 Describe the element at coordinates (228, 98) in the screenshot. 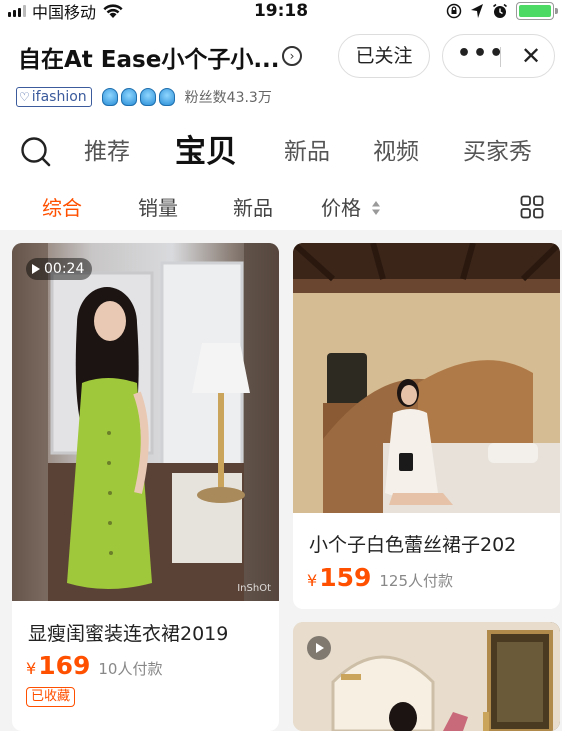

I see `fans-count: 粉丝数43.3万` at that location.